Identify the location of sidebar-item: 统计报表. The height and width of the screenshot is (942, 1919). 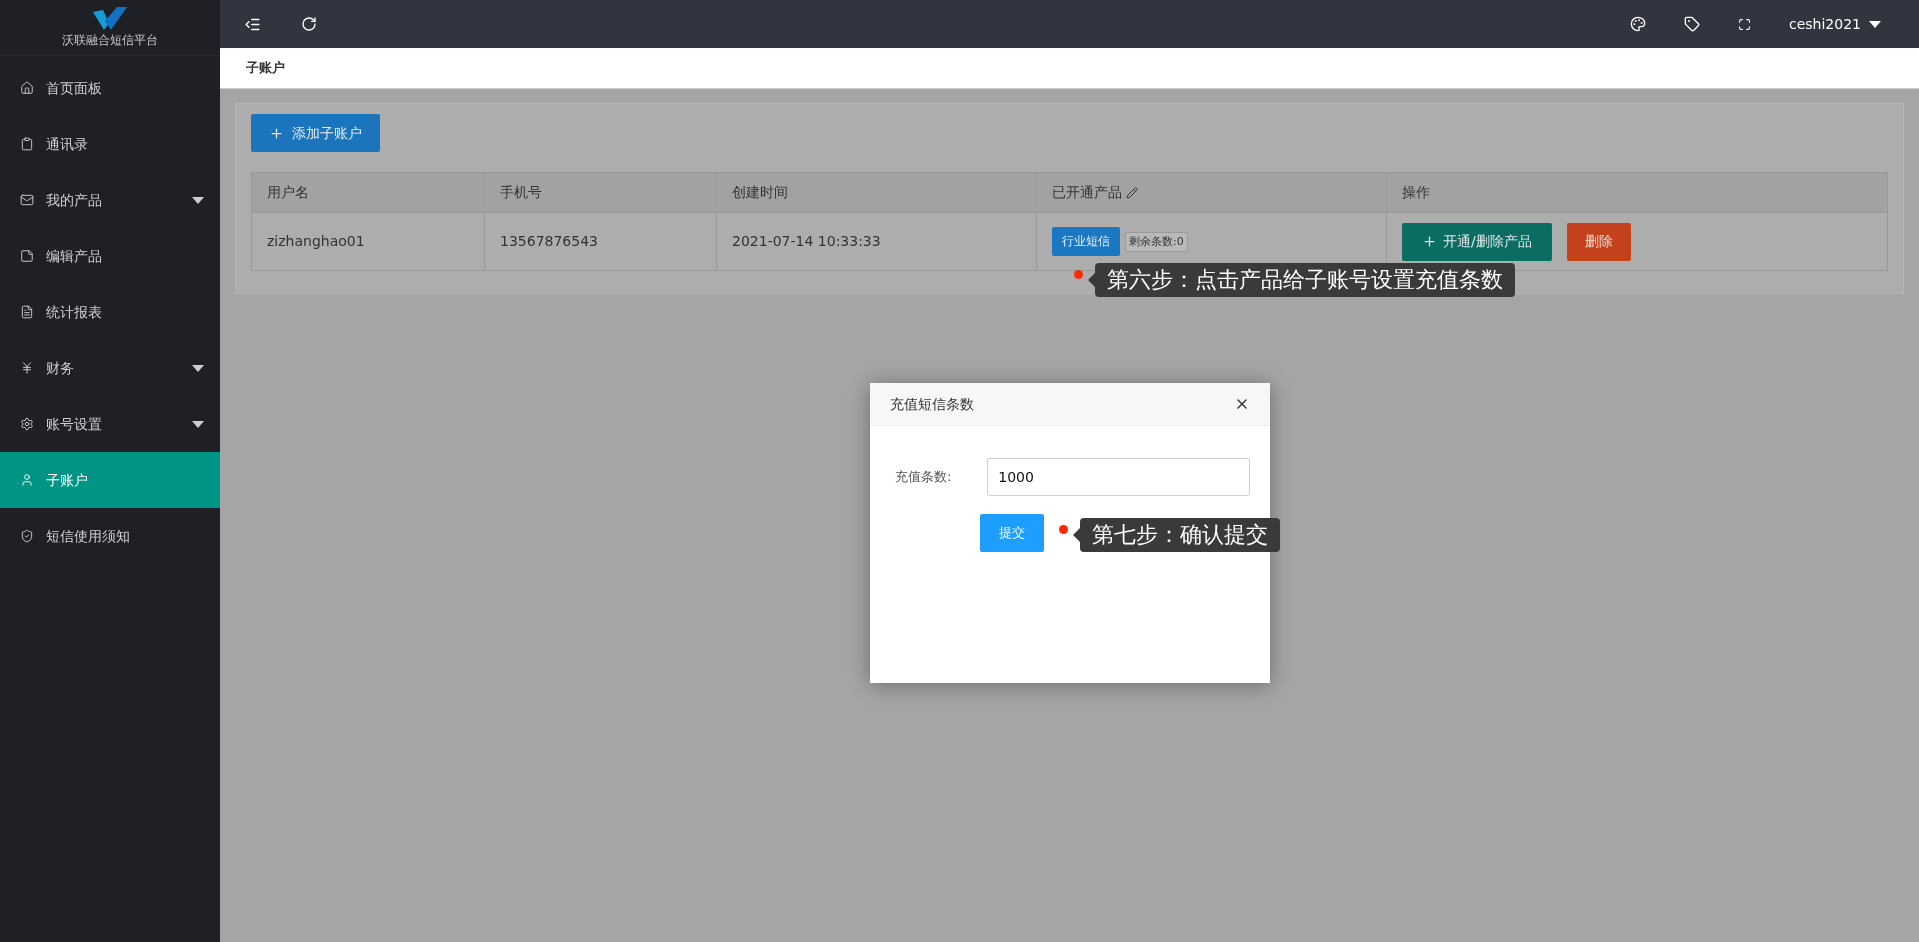
(110, 312).